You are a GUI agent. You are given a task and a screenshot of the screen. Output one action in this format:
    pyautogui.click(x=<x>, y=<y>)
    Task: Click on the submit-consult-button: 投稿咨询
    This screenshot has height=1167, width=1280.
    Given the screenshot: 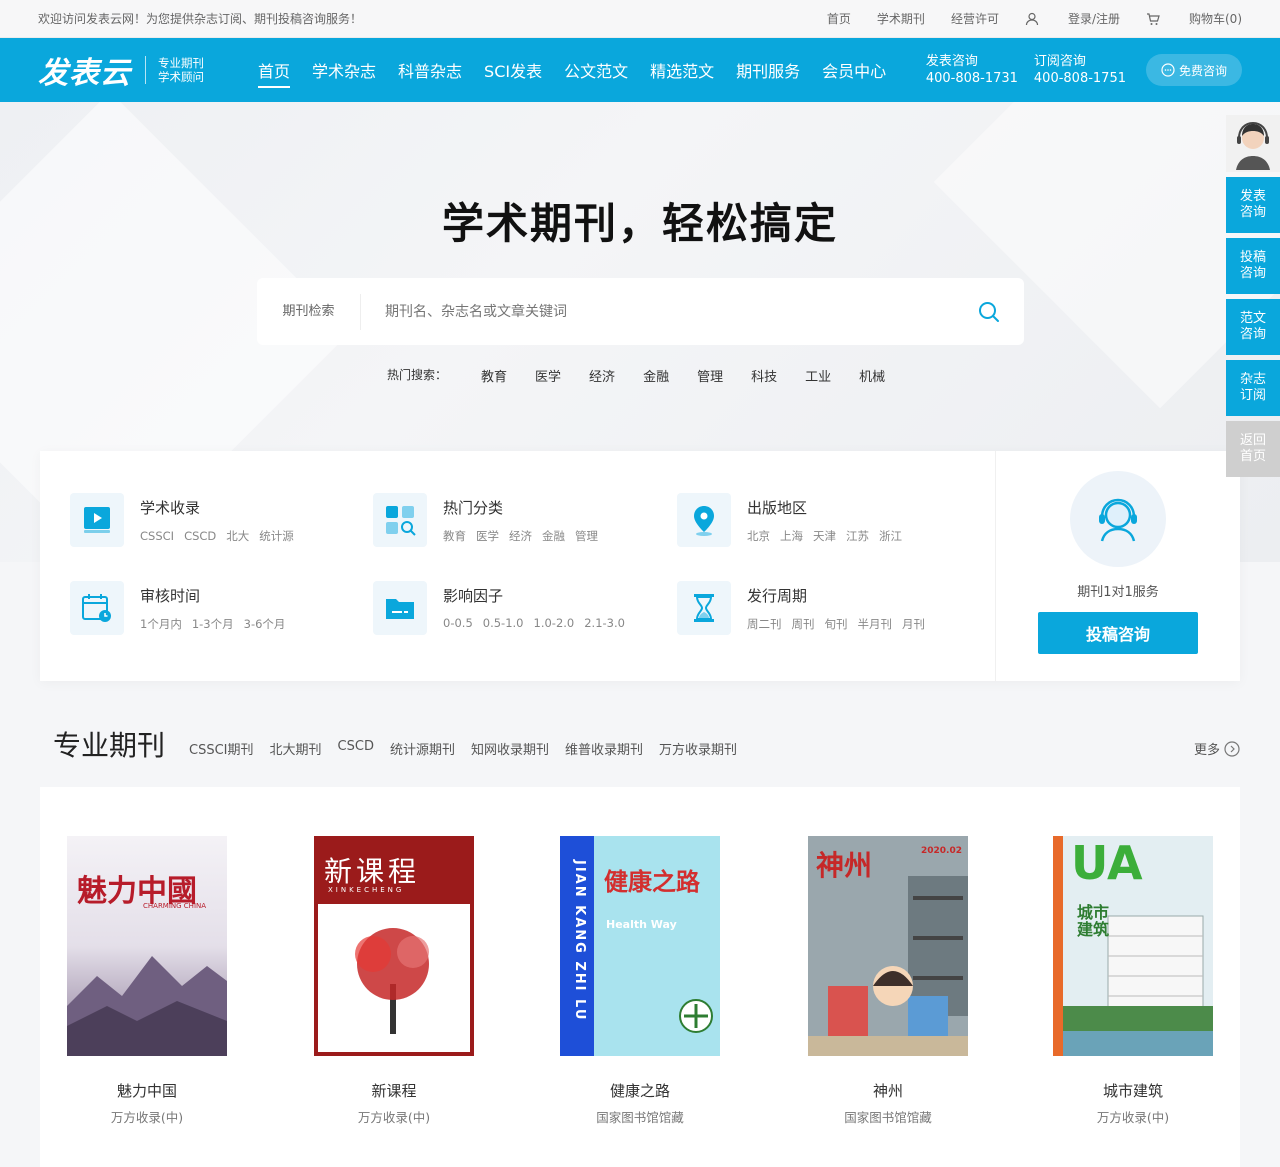 What is the action you would take?
    pyautogui.click(x=1118, y=633)
    